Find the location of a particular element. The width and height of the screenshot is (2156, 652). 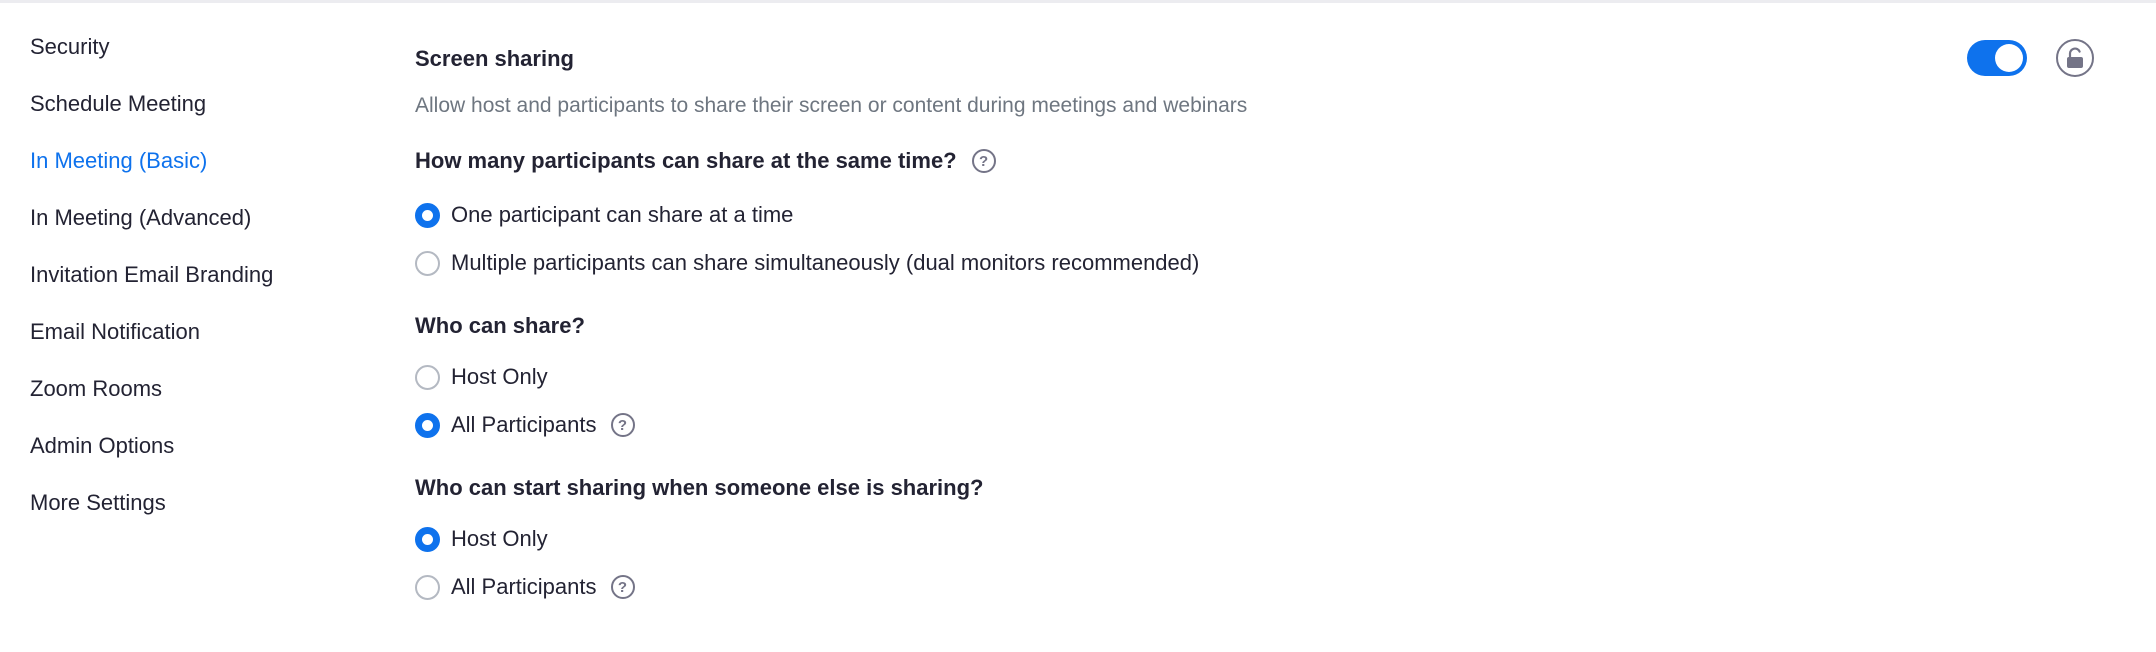

sidebar-item-security: Security is located at coordinates (69, 47).